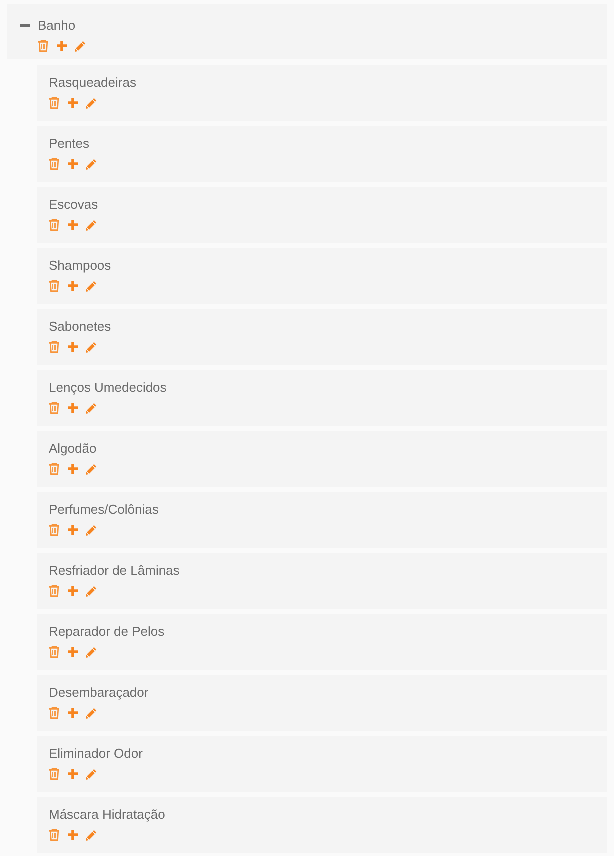 Image resolution: width=614 pixels, height=856 pixels. I want to click on subcategory-label: Eliminador Odor, so click(96, 754).